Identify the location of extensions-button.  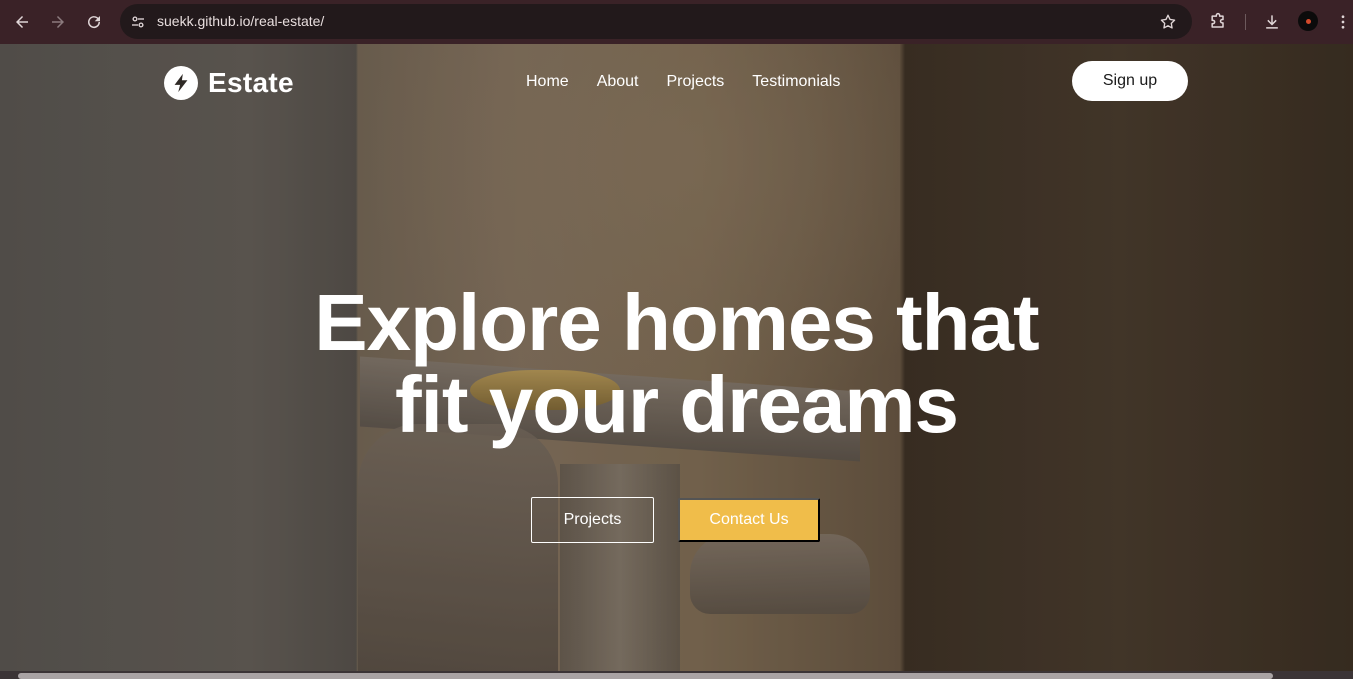
(1218, 22).